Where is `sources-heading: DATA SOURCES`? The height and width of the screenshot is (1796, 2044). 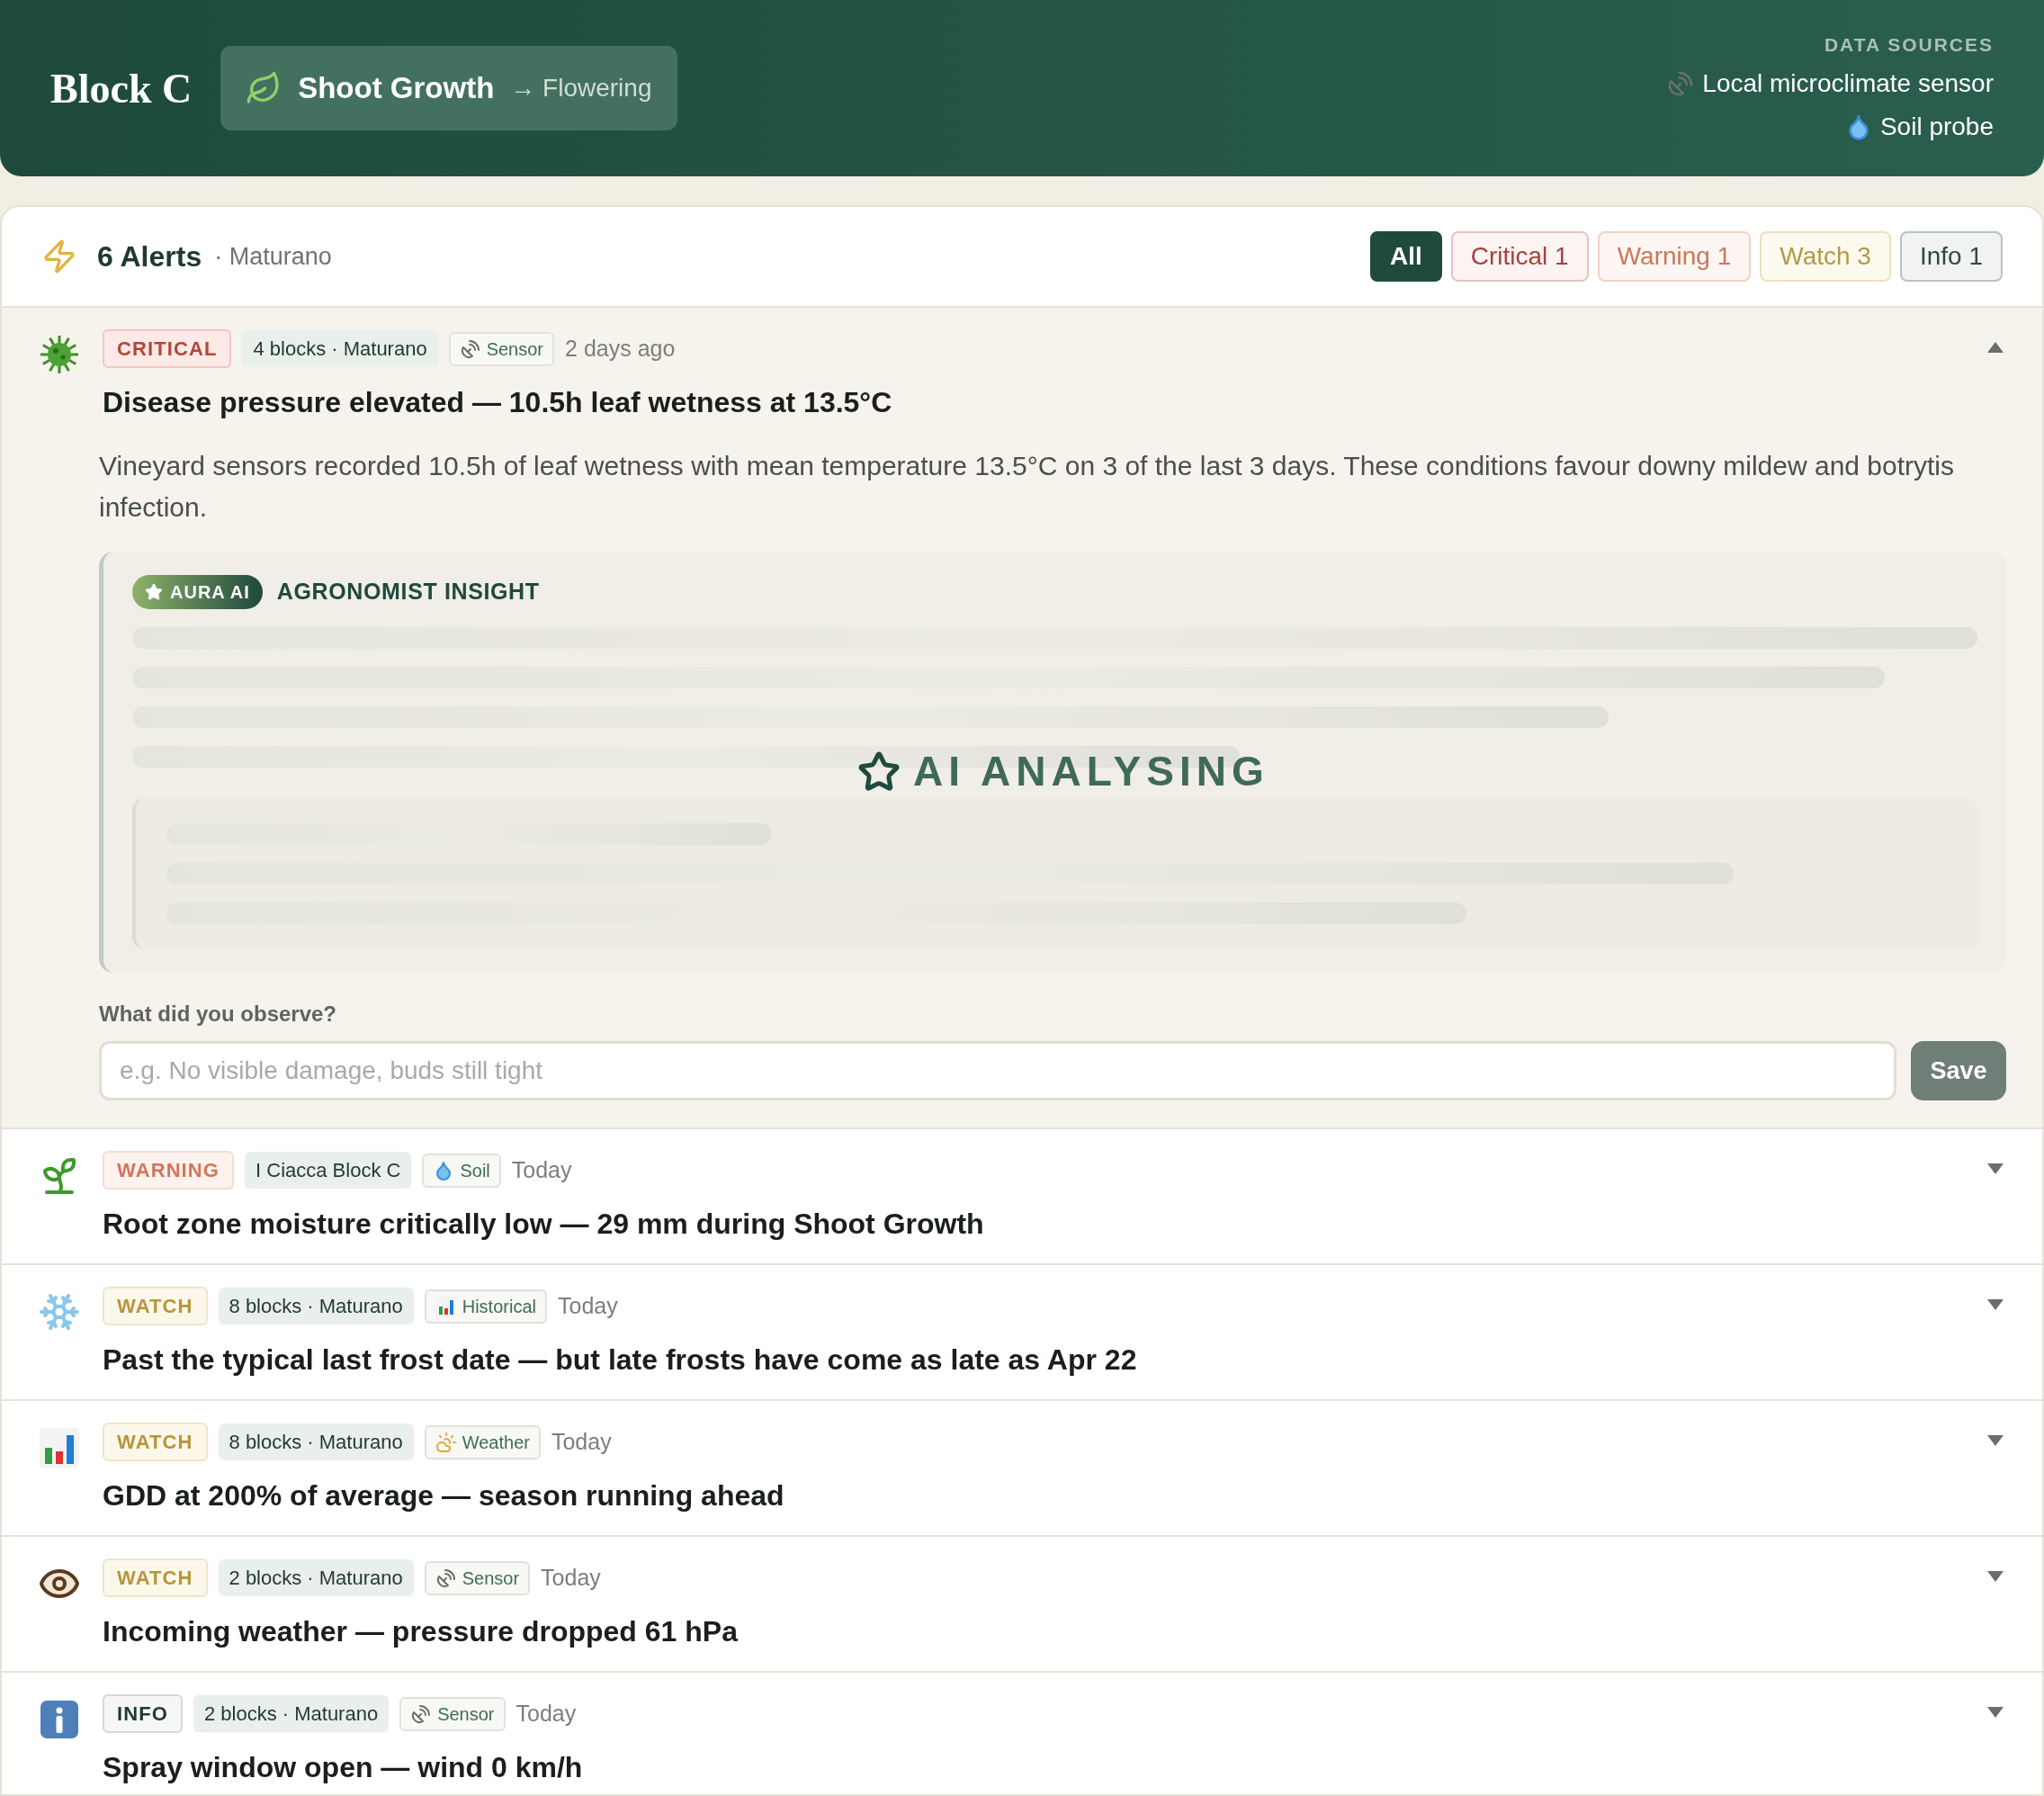 sources-heading: DATA SOURCES is located at coordinates (1909, 45).